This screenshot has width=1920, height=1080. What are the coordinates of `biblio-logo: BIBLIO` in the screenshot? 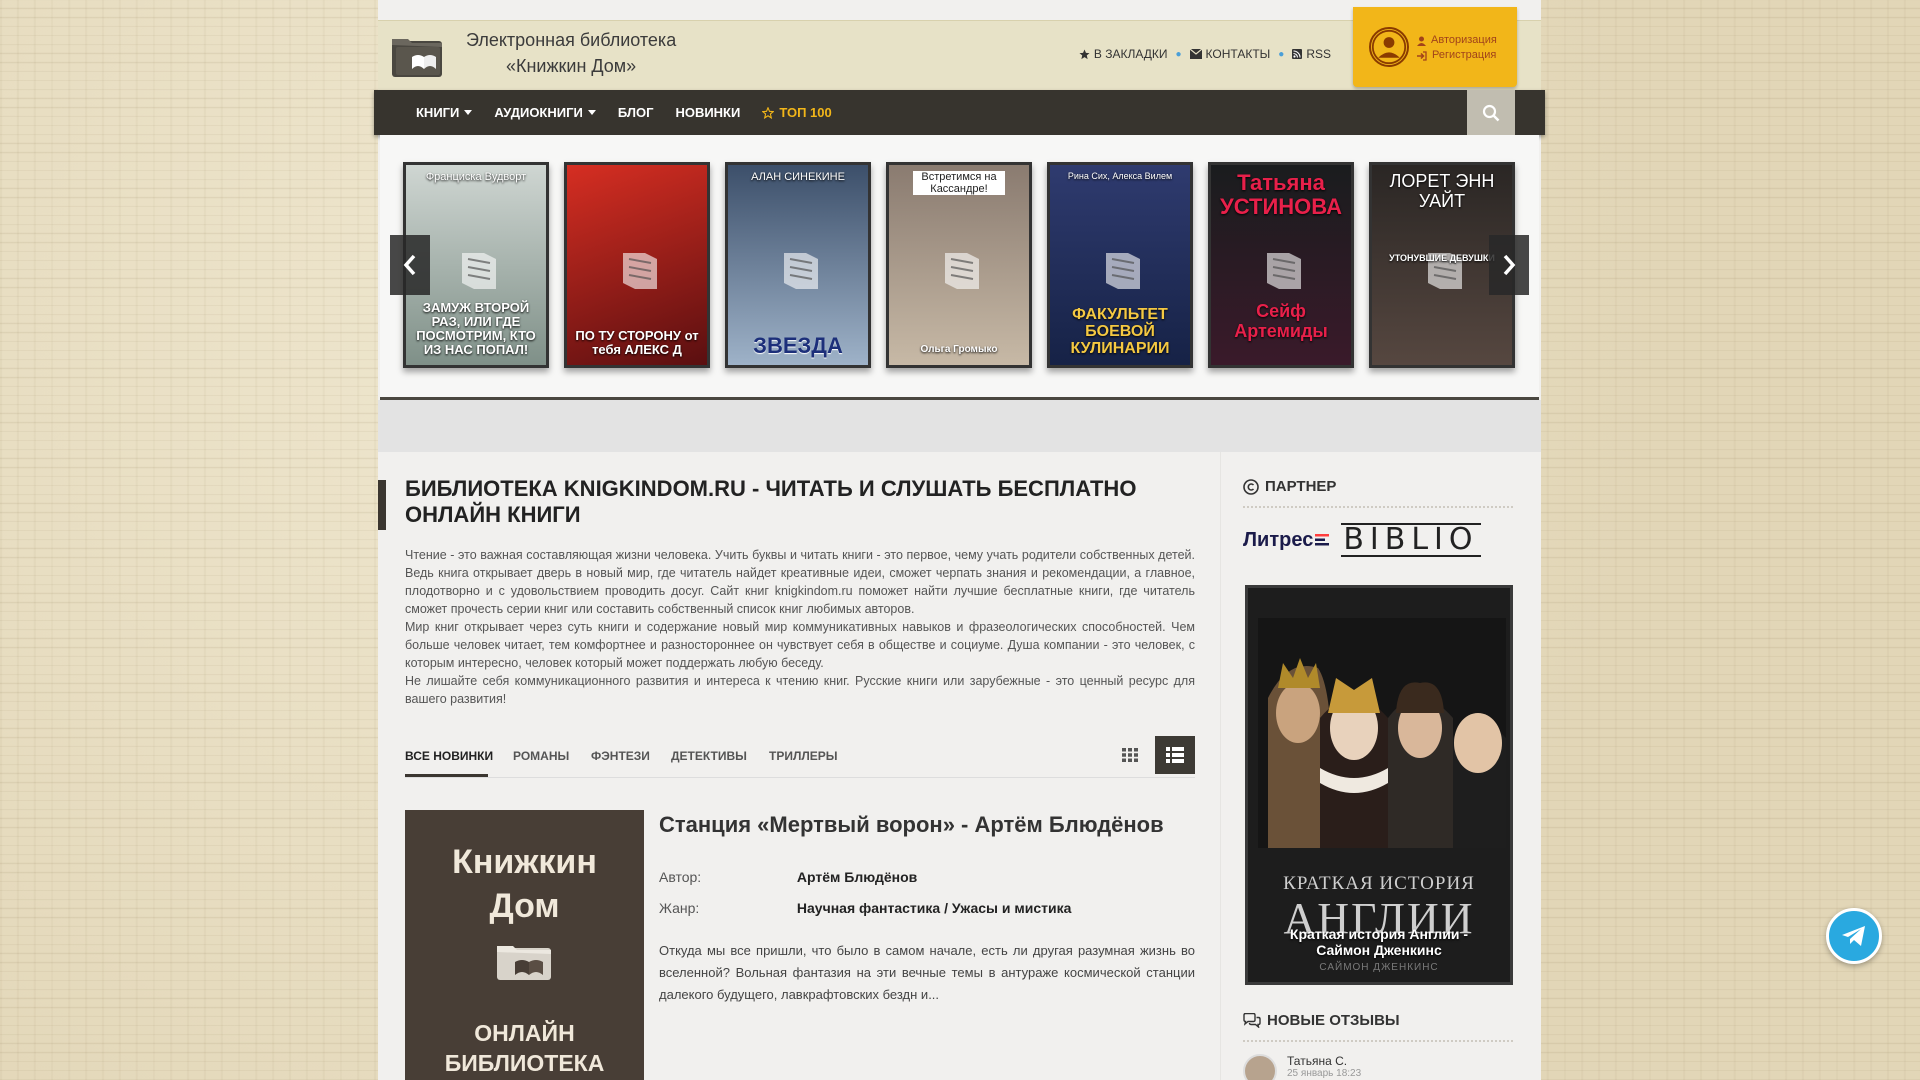 It's located at (1411, 540).